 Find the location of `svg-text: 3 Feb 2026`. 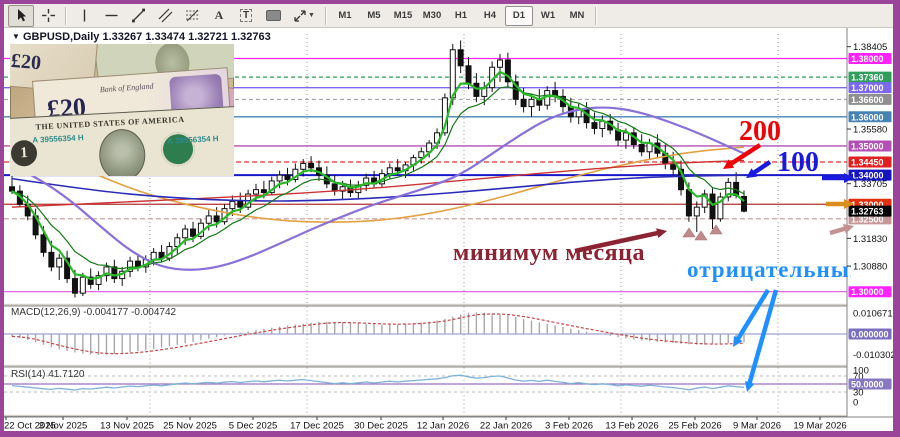

svg-text: 3 Feb 2026 is located at coordinates (569, 426).